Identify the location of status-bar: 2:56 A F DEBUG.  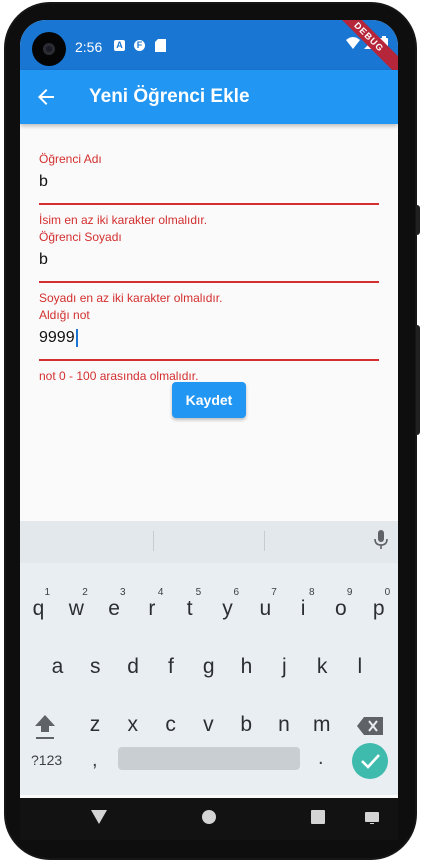
(209, 50).